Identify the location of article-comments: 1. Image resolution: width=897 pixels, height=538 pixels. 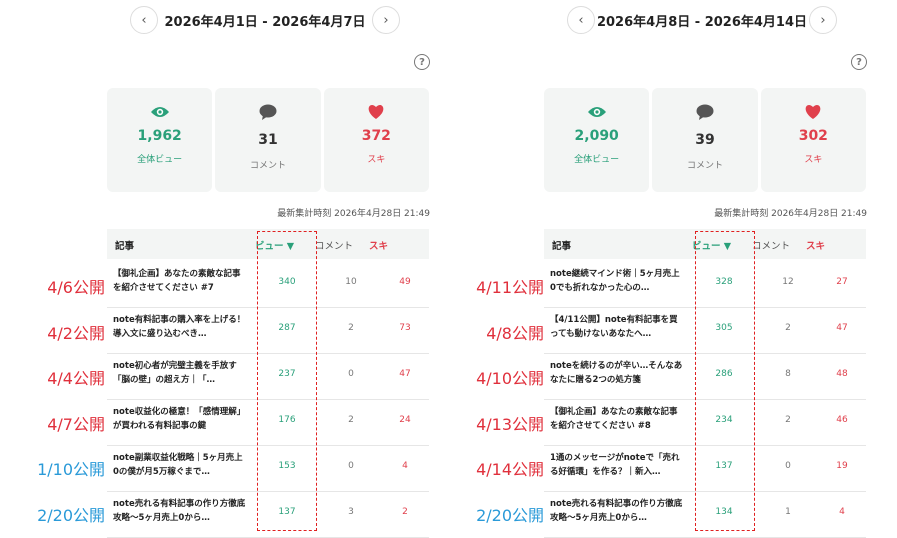
(788, 512).